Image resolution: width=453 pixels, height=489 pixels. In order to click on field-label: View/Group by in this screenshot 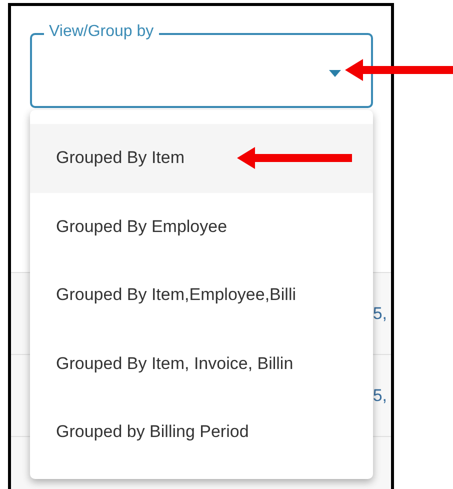, I will do `click(101, 32)`.